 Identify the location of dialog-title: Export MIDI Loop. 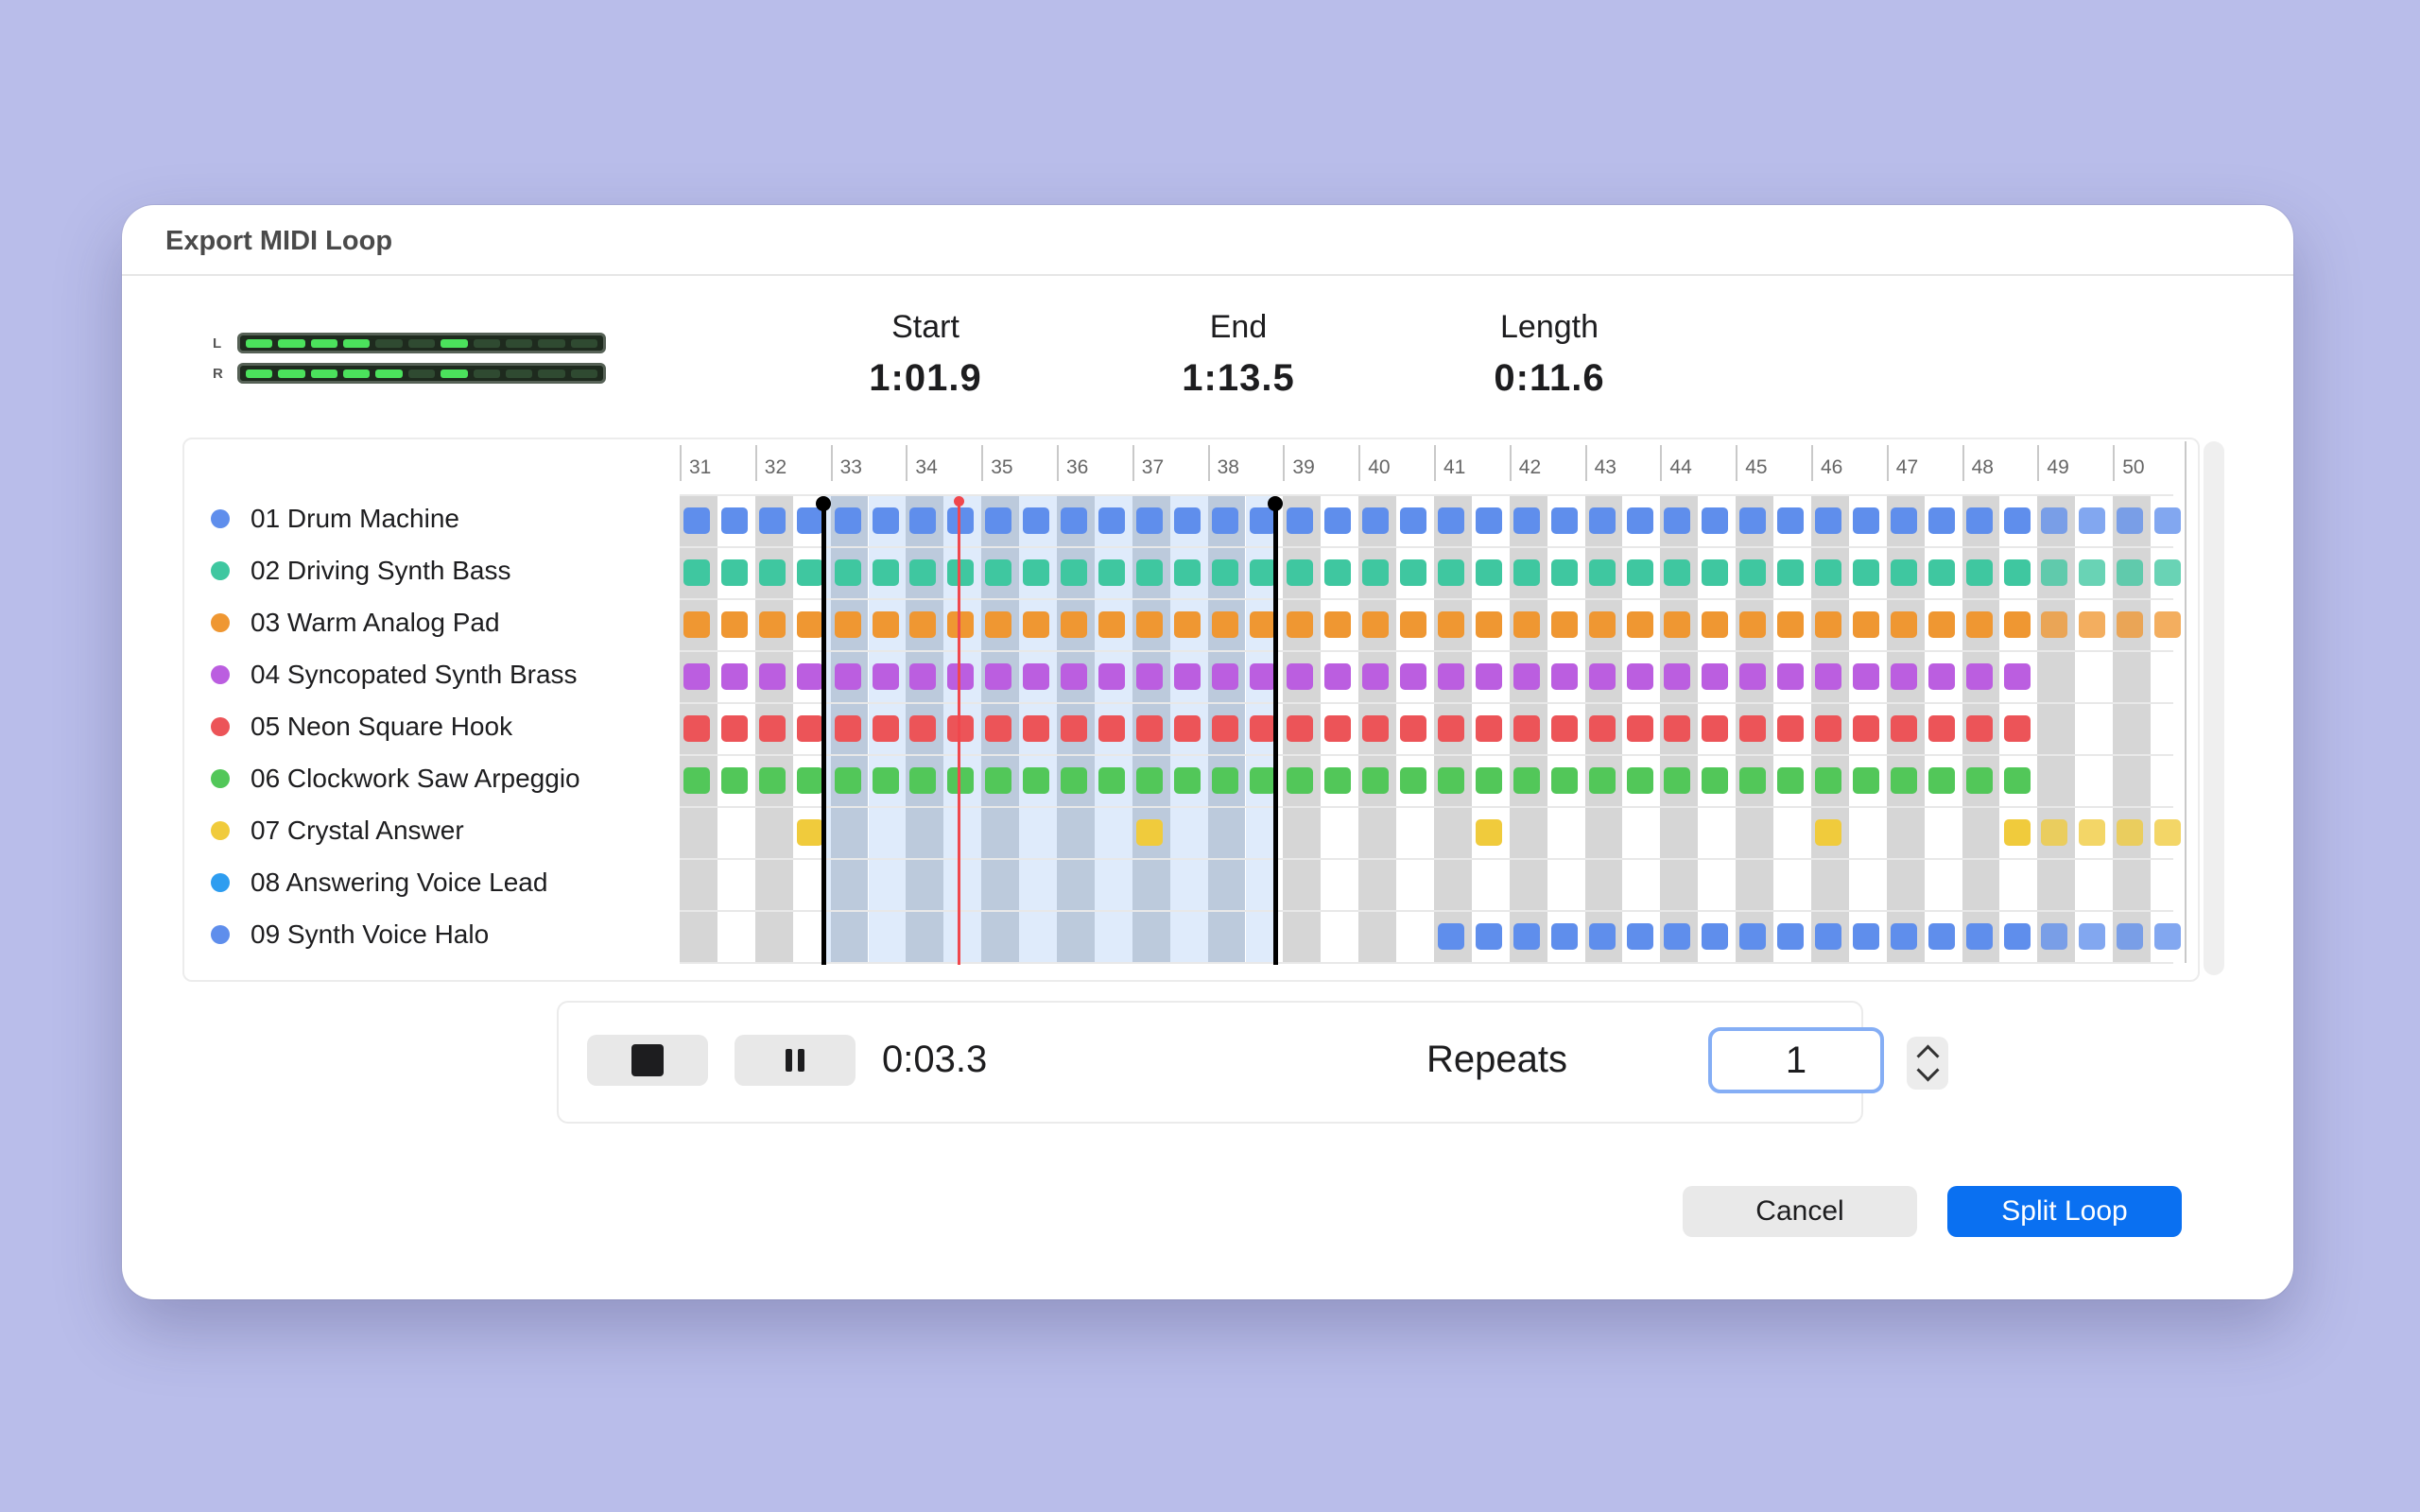
(279, 241).